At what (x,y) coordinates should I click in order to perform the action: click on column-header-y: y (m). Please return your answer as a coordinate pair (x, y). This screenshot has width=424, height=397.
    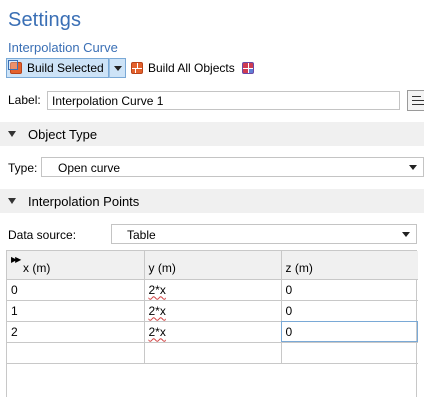
    Looking at the image, I should click on (212, 265).